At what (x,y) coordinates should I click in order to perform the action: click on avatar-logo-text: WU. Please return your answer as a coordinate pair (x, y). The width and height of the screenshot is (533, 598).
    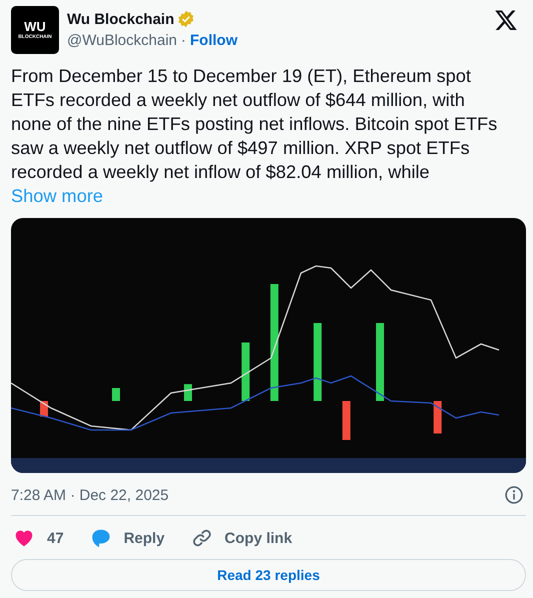
    Looking at the image, I should click on (35, 27).